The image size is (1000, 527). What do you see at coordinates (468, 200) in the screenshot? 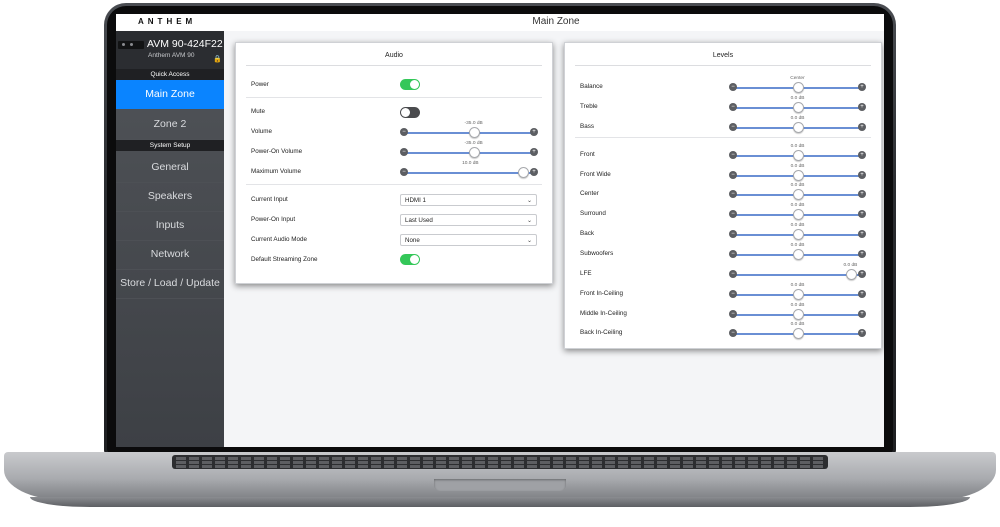
I see `current-input-select: HDMI 1 ⌄` at bounding box center [468, 200].